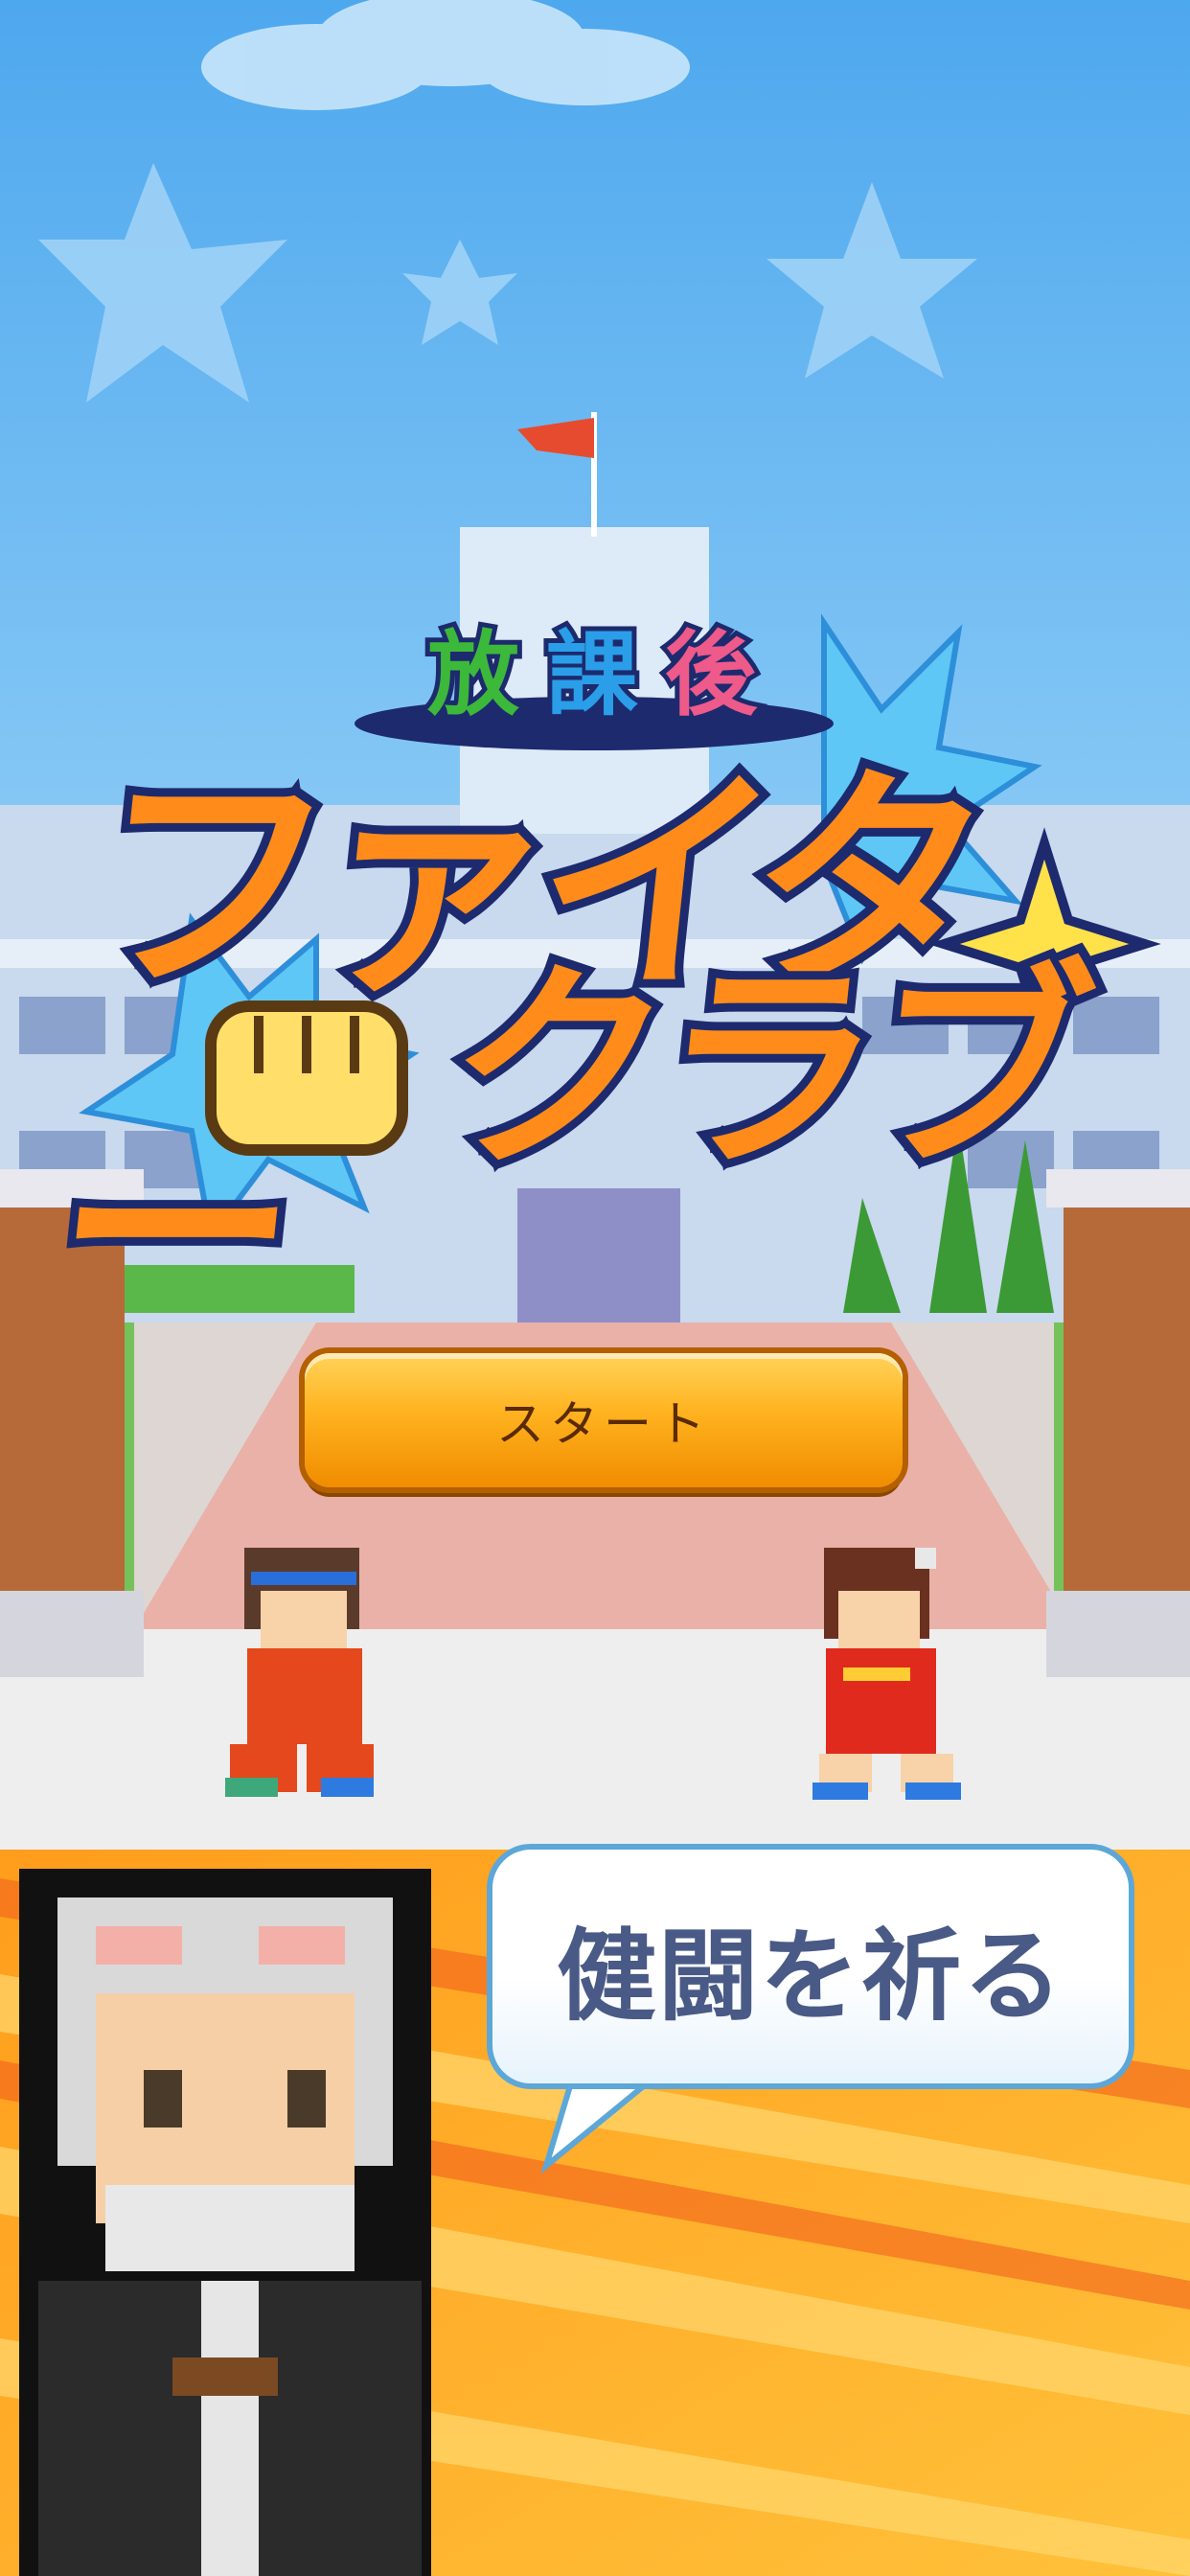 This screenshot has width=1190, height=2576. What do you see at coordinates (604, 1424) in the screenshot?
I see `start-button-label: スタート` at bounding box center [604, 1424].